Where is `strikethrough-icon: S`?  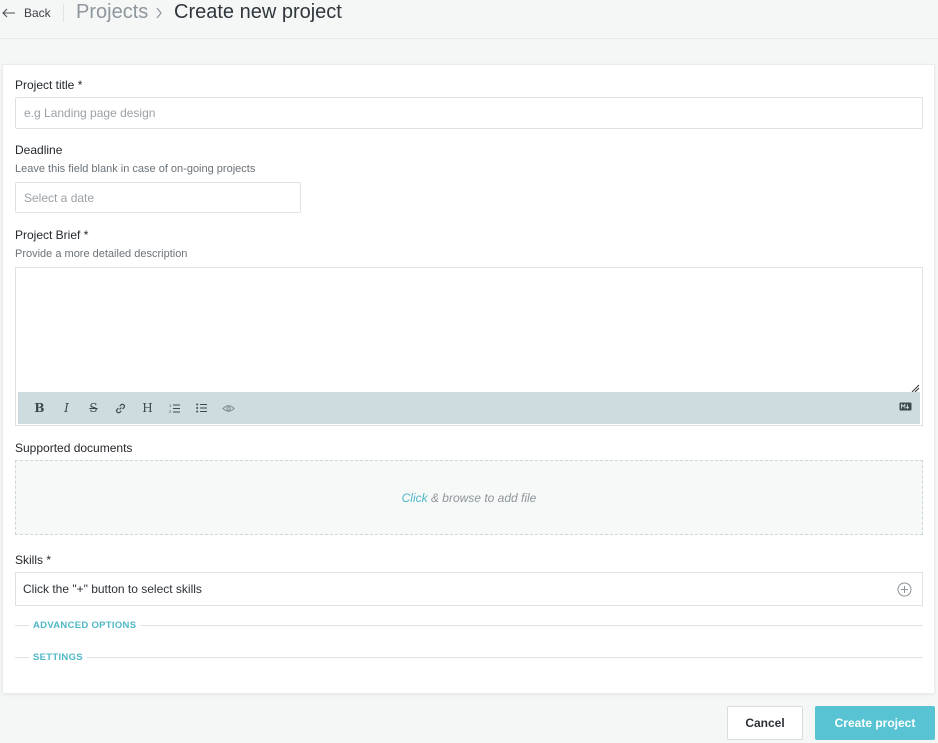 strikethrough-icon: S is located at coordinates (93, 408).